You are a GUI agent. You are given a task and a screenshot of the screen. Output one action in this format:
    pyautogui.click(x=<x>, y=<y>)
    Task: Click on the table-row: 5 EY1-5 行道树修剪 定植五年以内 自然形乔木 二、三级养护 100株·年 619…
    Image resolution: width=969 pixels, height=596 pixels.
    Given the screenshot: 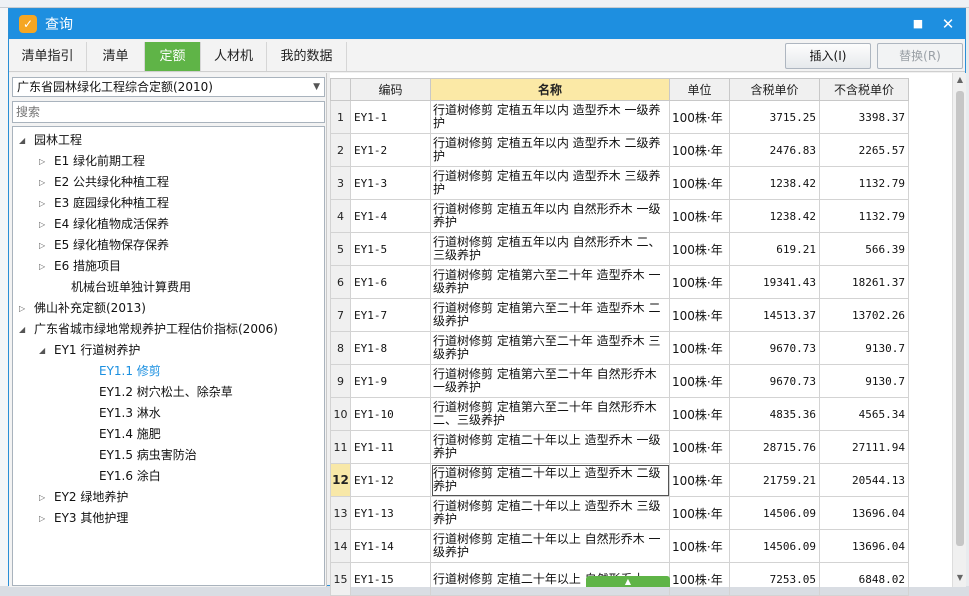 What is the action you would take?
    pyautogui.click(x=619, y=249)
    